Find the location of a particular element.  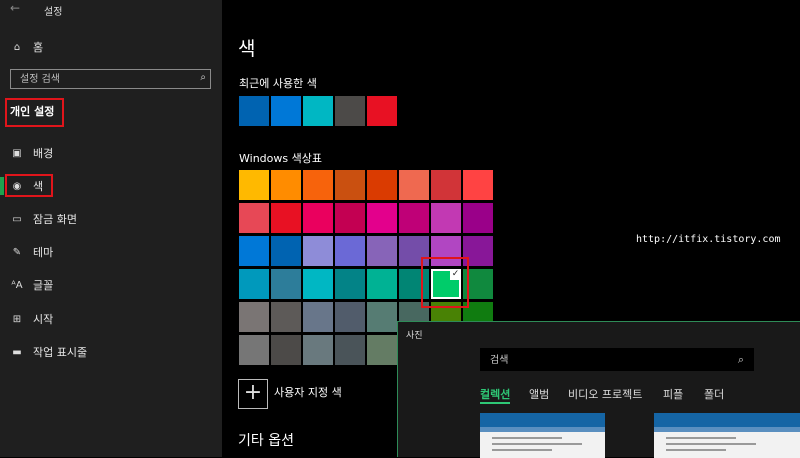

nav-background: ▣ 배경 is located at coordinates (111, 153).